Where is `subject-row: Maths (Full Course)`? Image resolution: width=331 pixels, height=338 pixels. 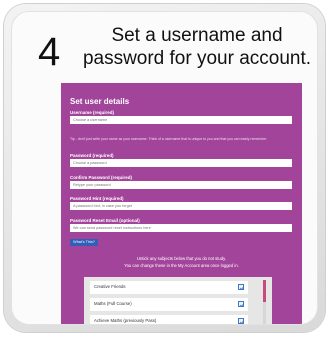 subject-row: Maths (Full Course) is located at coordinates (169, 304).